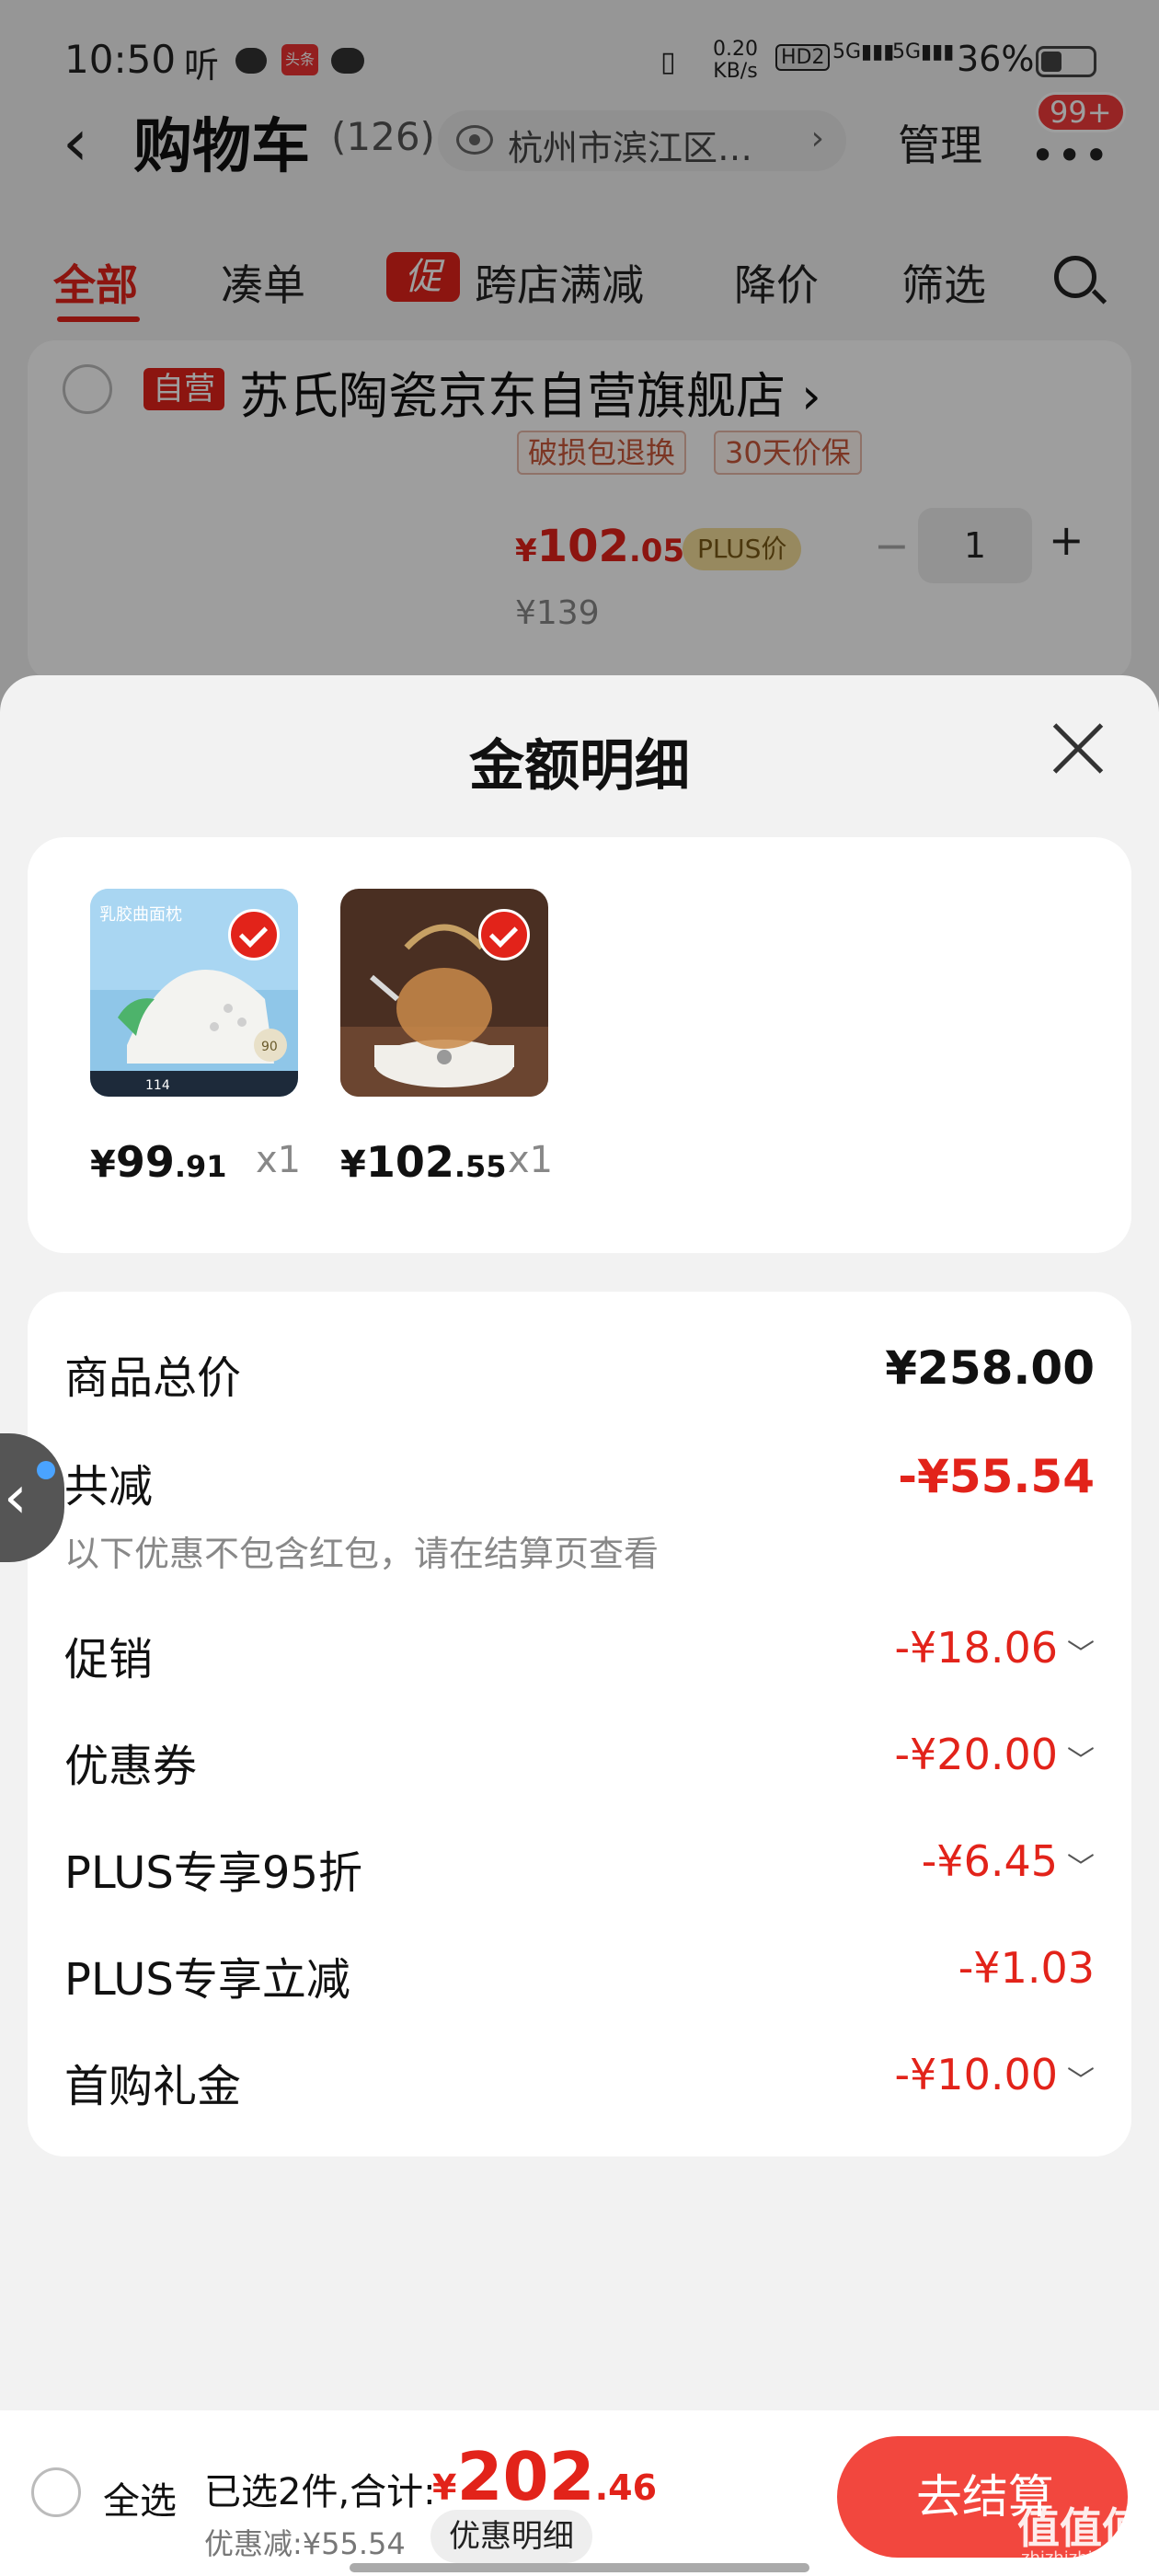 The width and height of the screenshot is (1159, 2576). Describe the element at coordinates (194, 993) in the screenshot. I see `latex-pillow-product-image: 乳胶曲面枕 90 114` at that location.